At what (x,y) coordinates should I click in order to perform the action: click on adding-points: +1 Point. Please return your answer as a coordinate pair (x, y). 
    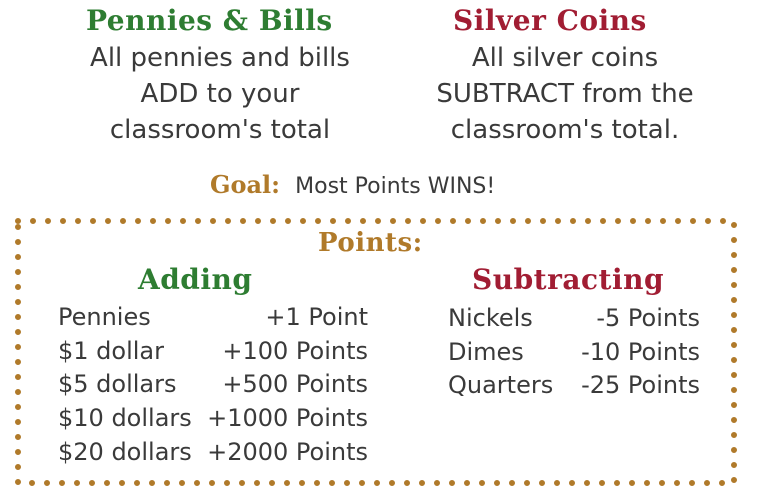
    Looking at the image, I should click on (316, 317).